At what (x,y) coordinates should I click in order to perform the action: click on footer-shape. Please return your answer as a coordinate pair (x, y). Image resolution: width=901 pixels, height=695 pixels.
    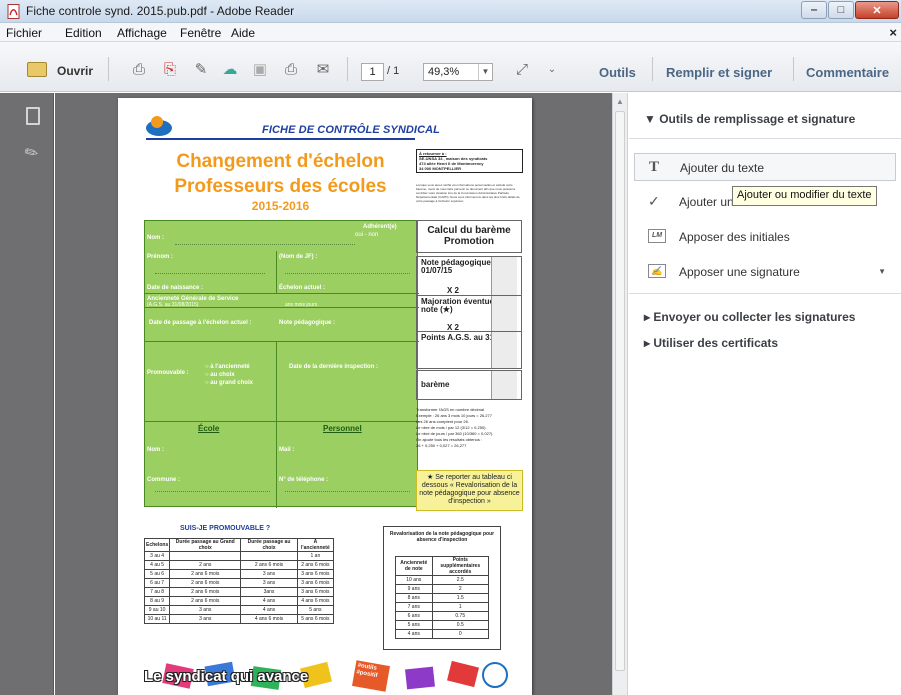
    Looking at the image, I should click on (420, 678).